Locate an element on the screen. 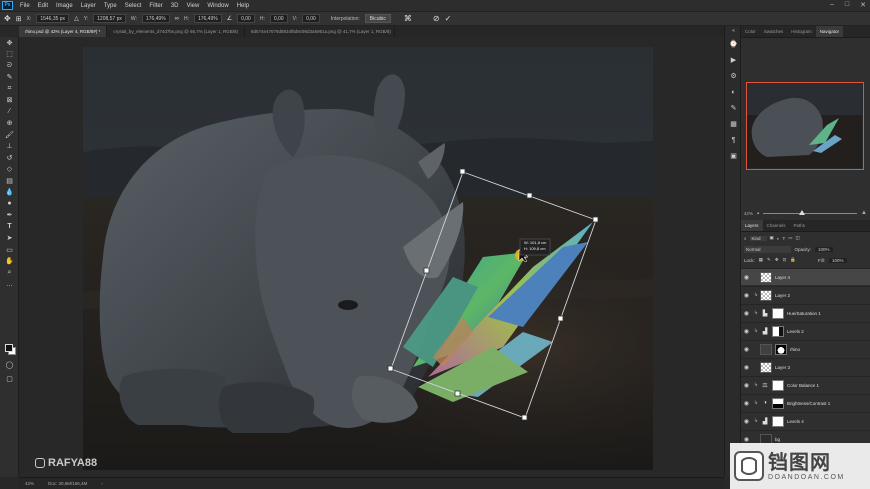 This screenshot has height=489, width=870. eraser-tool-icon: ◇ is located at coordinates (9, 170).